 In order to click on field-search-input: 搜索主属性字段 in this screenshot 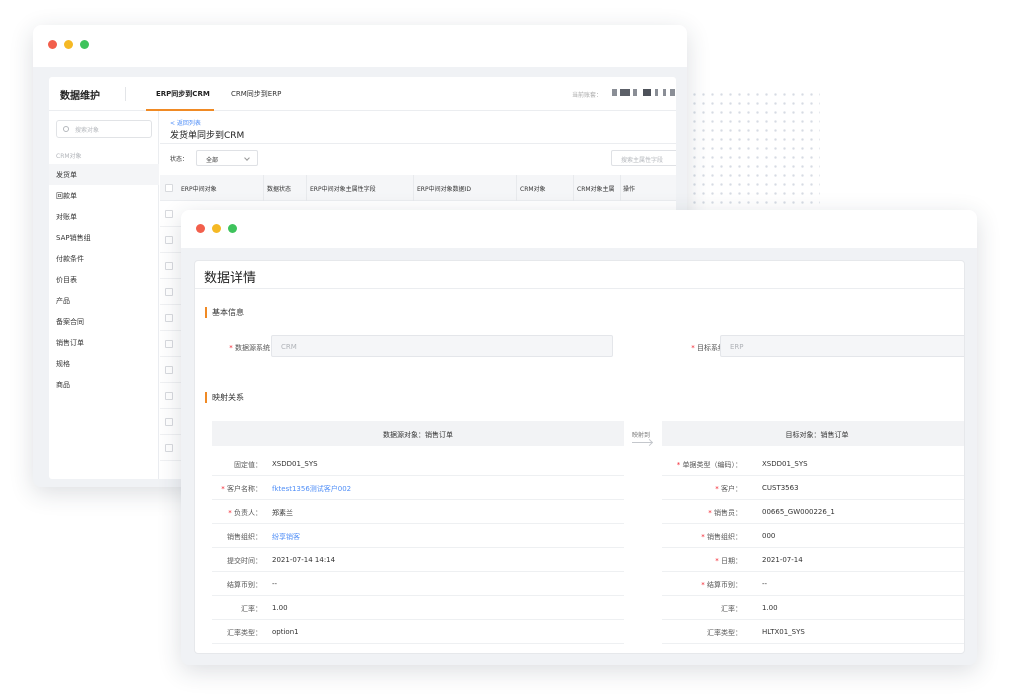, I will do `click(643, 158)`.